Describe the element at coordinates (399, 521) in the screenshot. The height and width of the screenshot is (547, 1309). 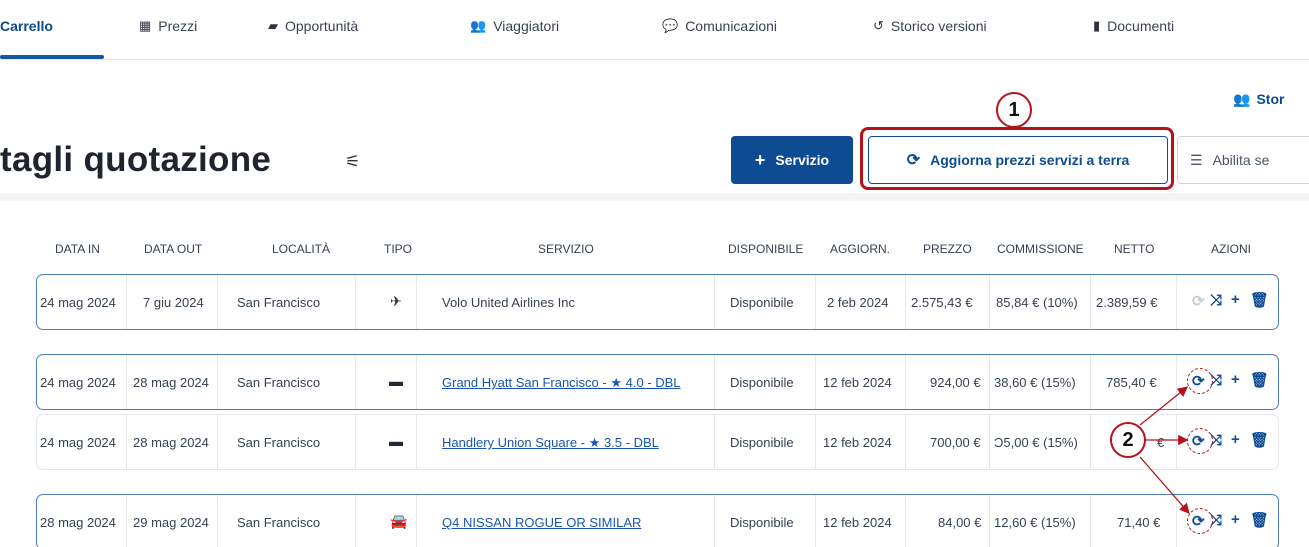
I see `car-icon: 🚘` at that location.